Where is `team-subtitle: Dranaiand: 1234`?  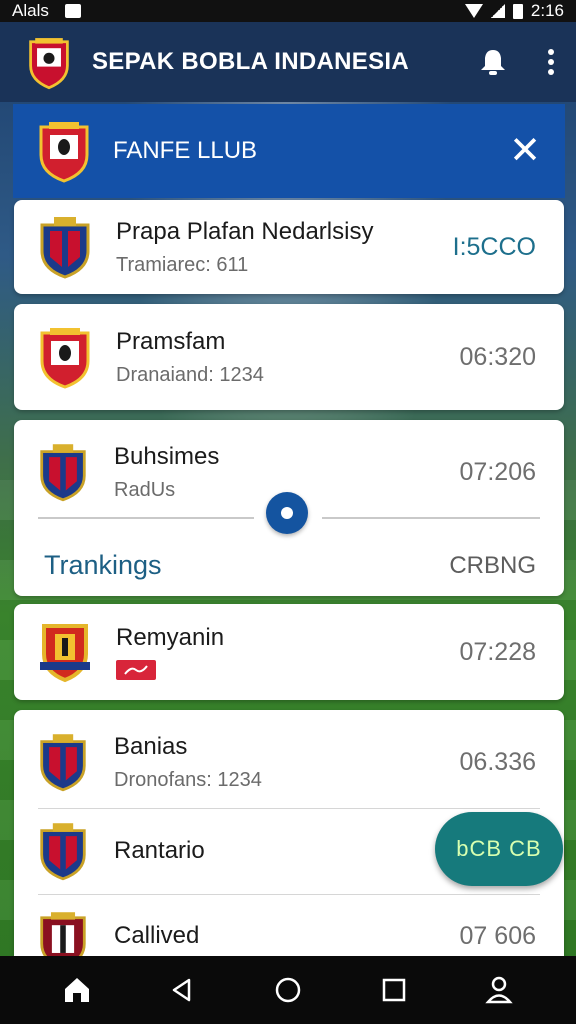 team-subtitle: Dranaiand: 1234 is located at coordinates (190, 374).